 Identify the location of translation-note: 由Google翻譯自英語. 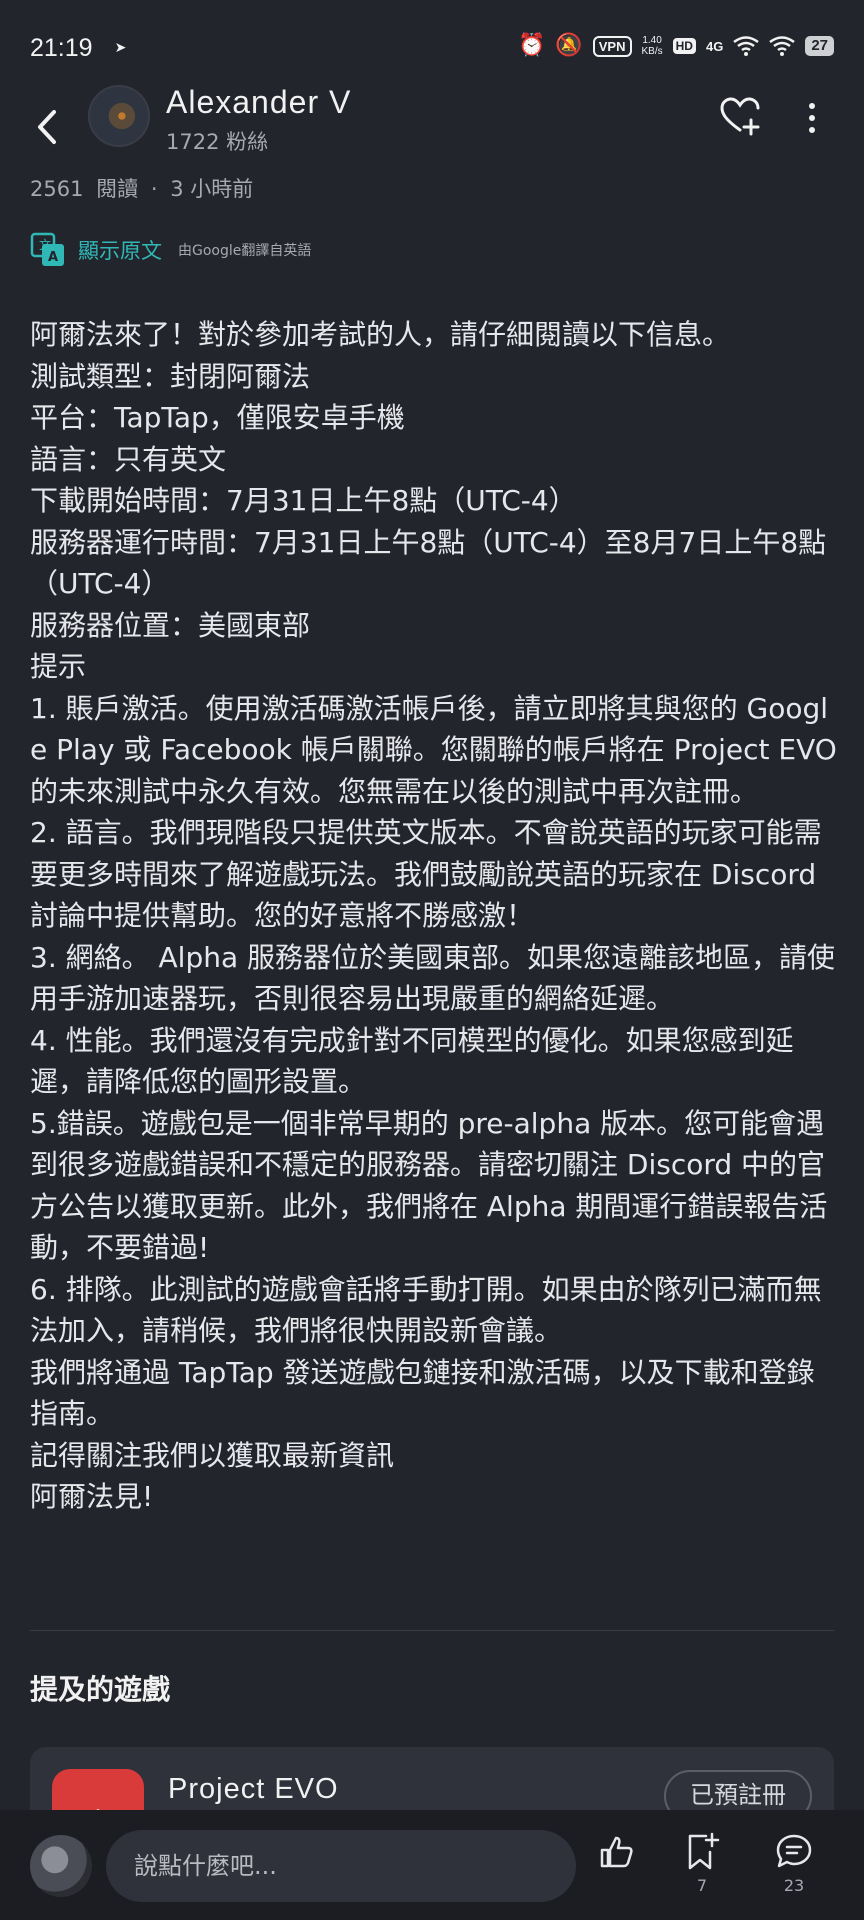
(245, 251).